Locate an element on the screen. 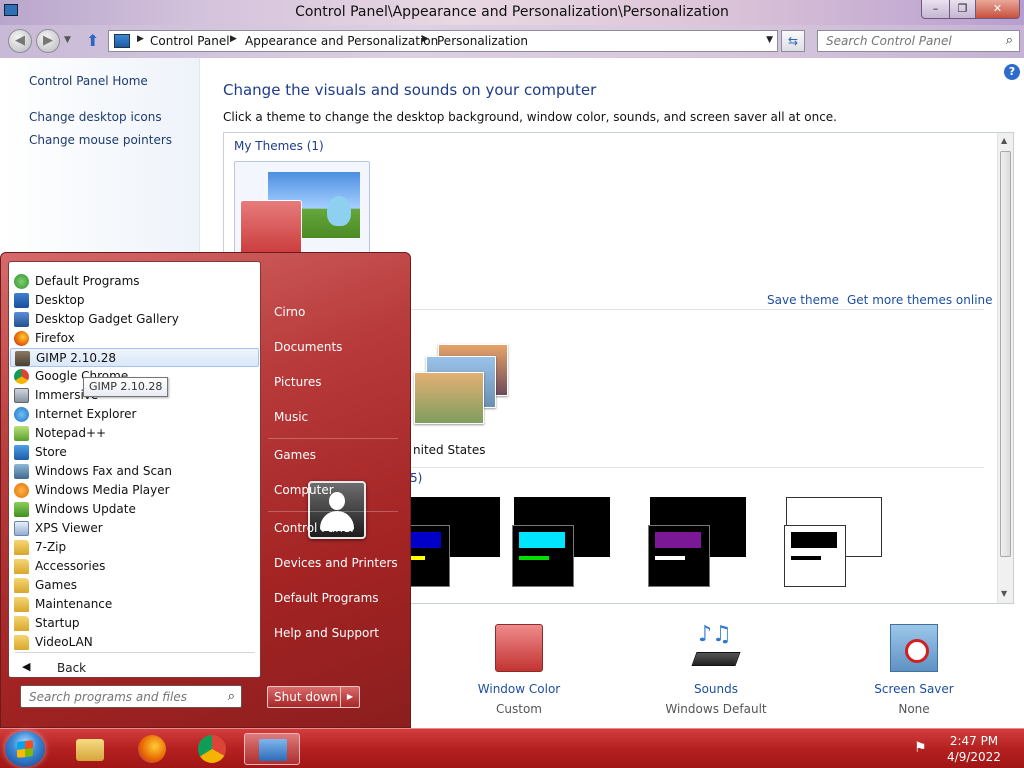  action-center-flag-icon: ⚑ is located at coordinates (920, 748).